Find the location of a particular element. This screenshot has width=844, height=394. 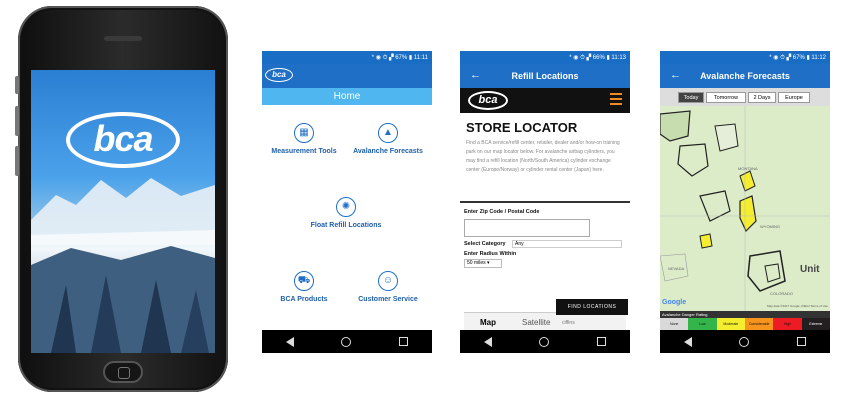

app-bar: ← Avalanche Forecasts is located at coordinates (745, 76).